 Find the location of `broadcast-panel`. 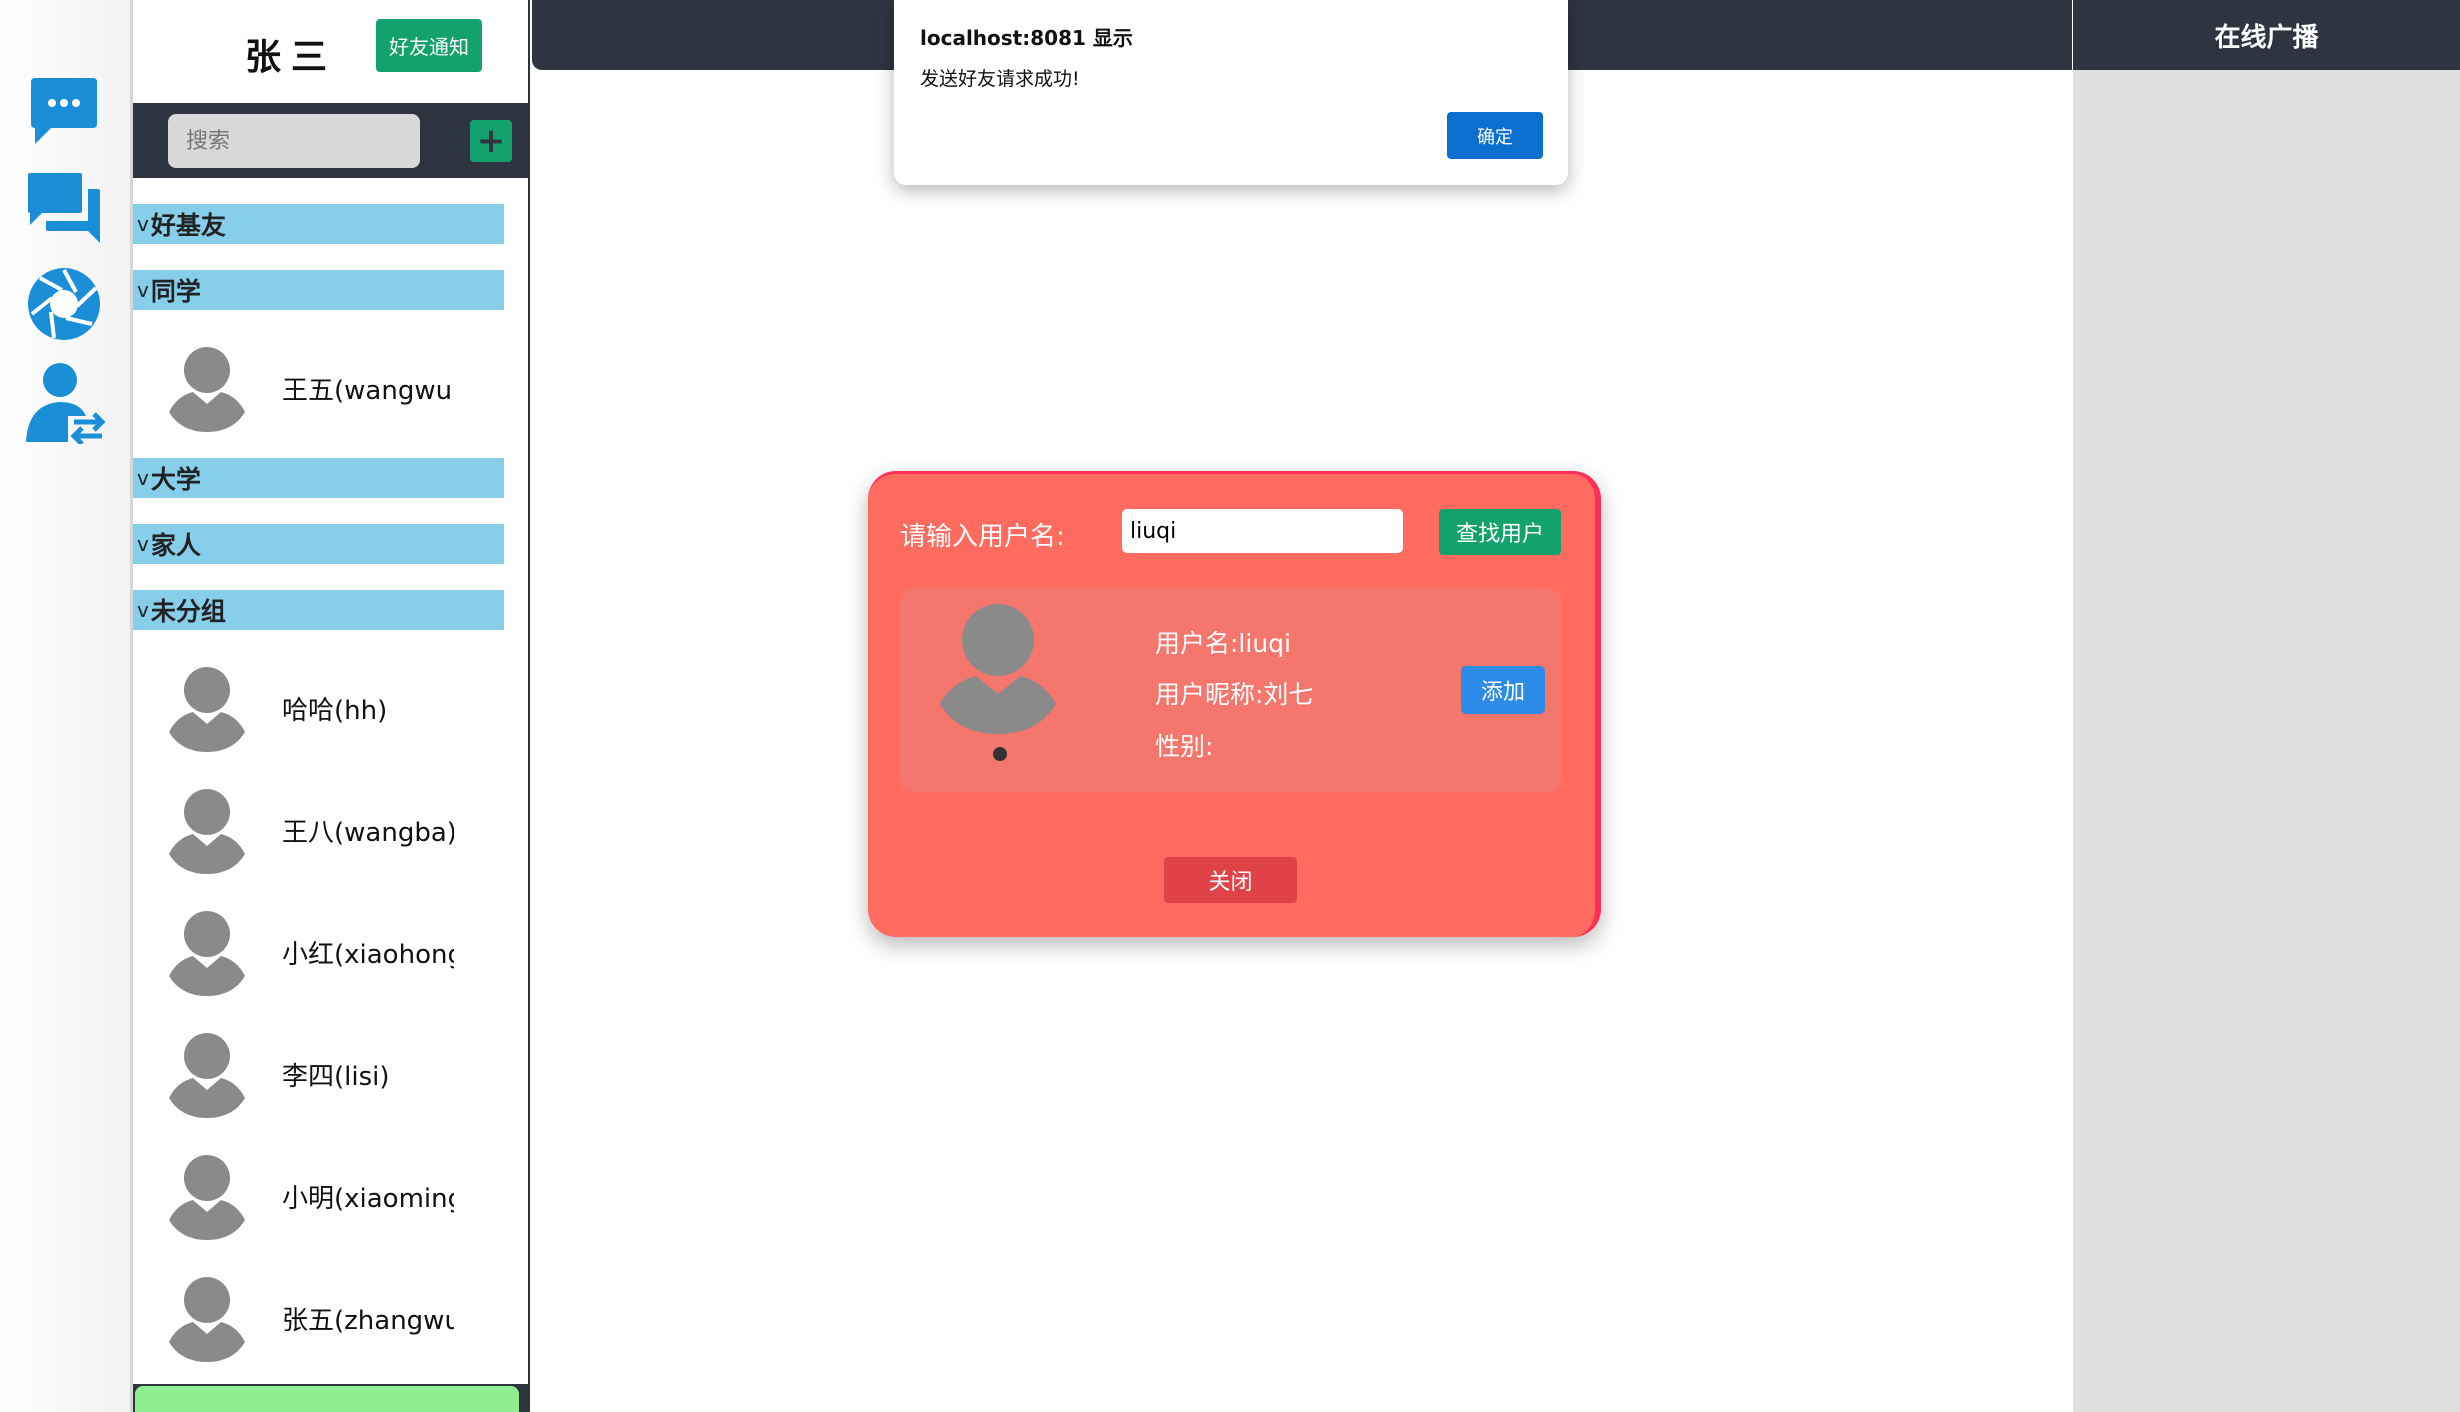

broadcast-panel is located at coordinates (2266, 741).